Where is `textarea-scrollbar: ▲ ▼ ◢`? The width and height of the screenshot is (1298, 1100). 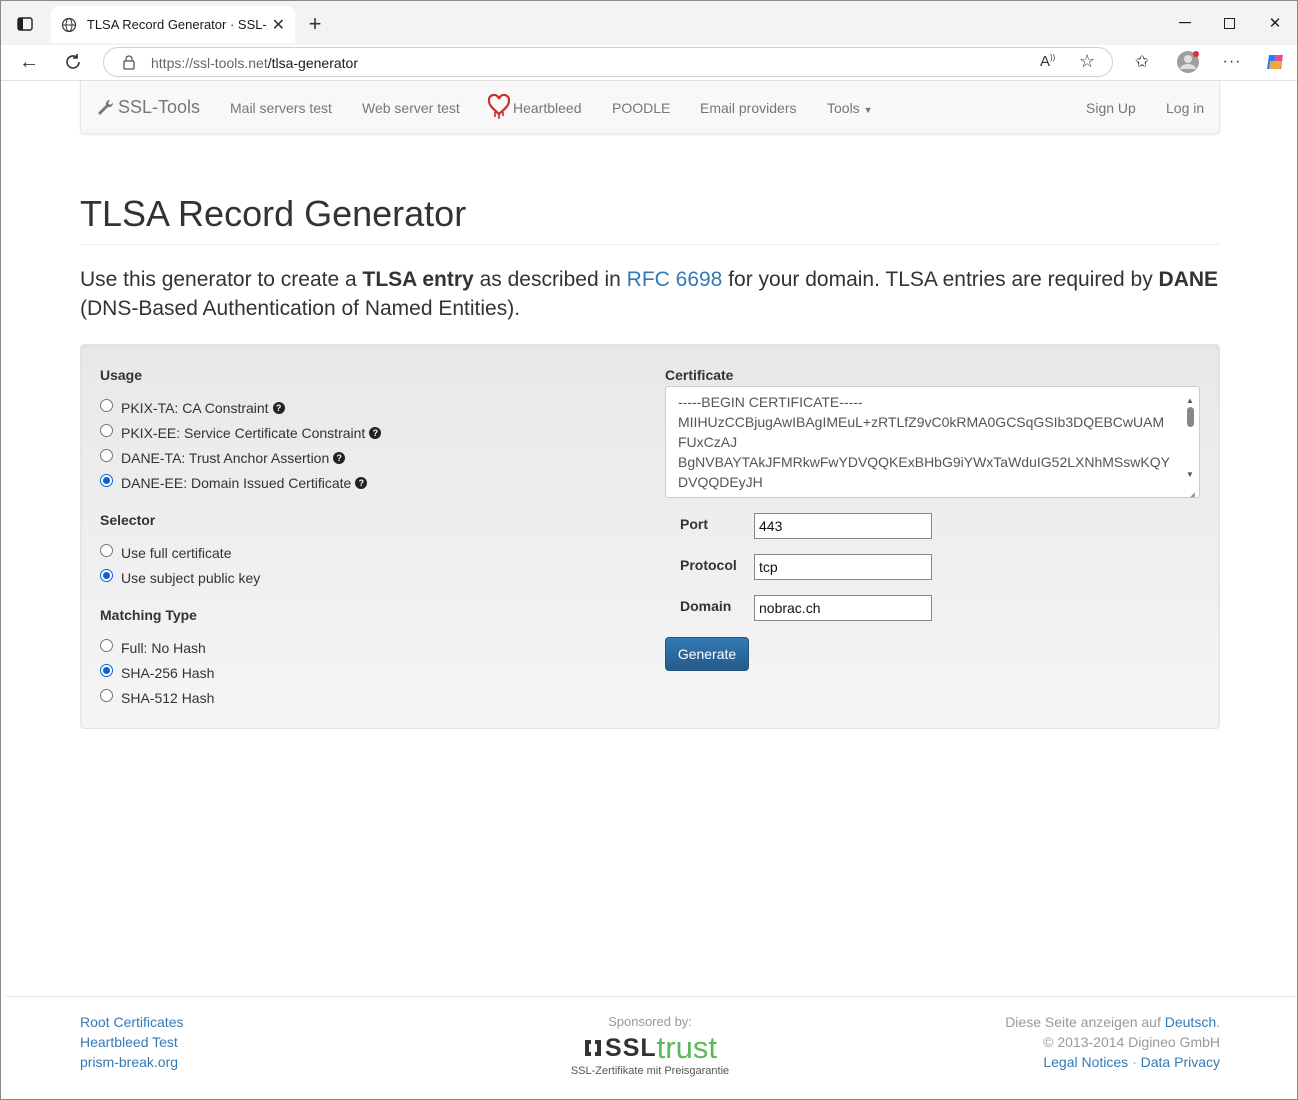
textarea-scrollbar: ▲ ▼ ◢ is located at coordinates (1190, 442).